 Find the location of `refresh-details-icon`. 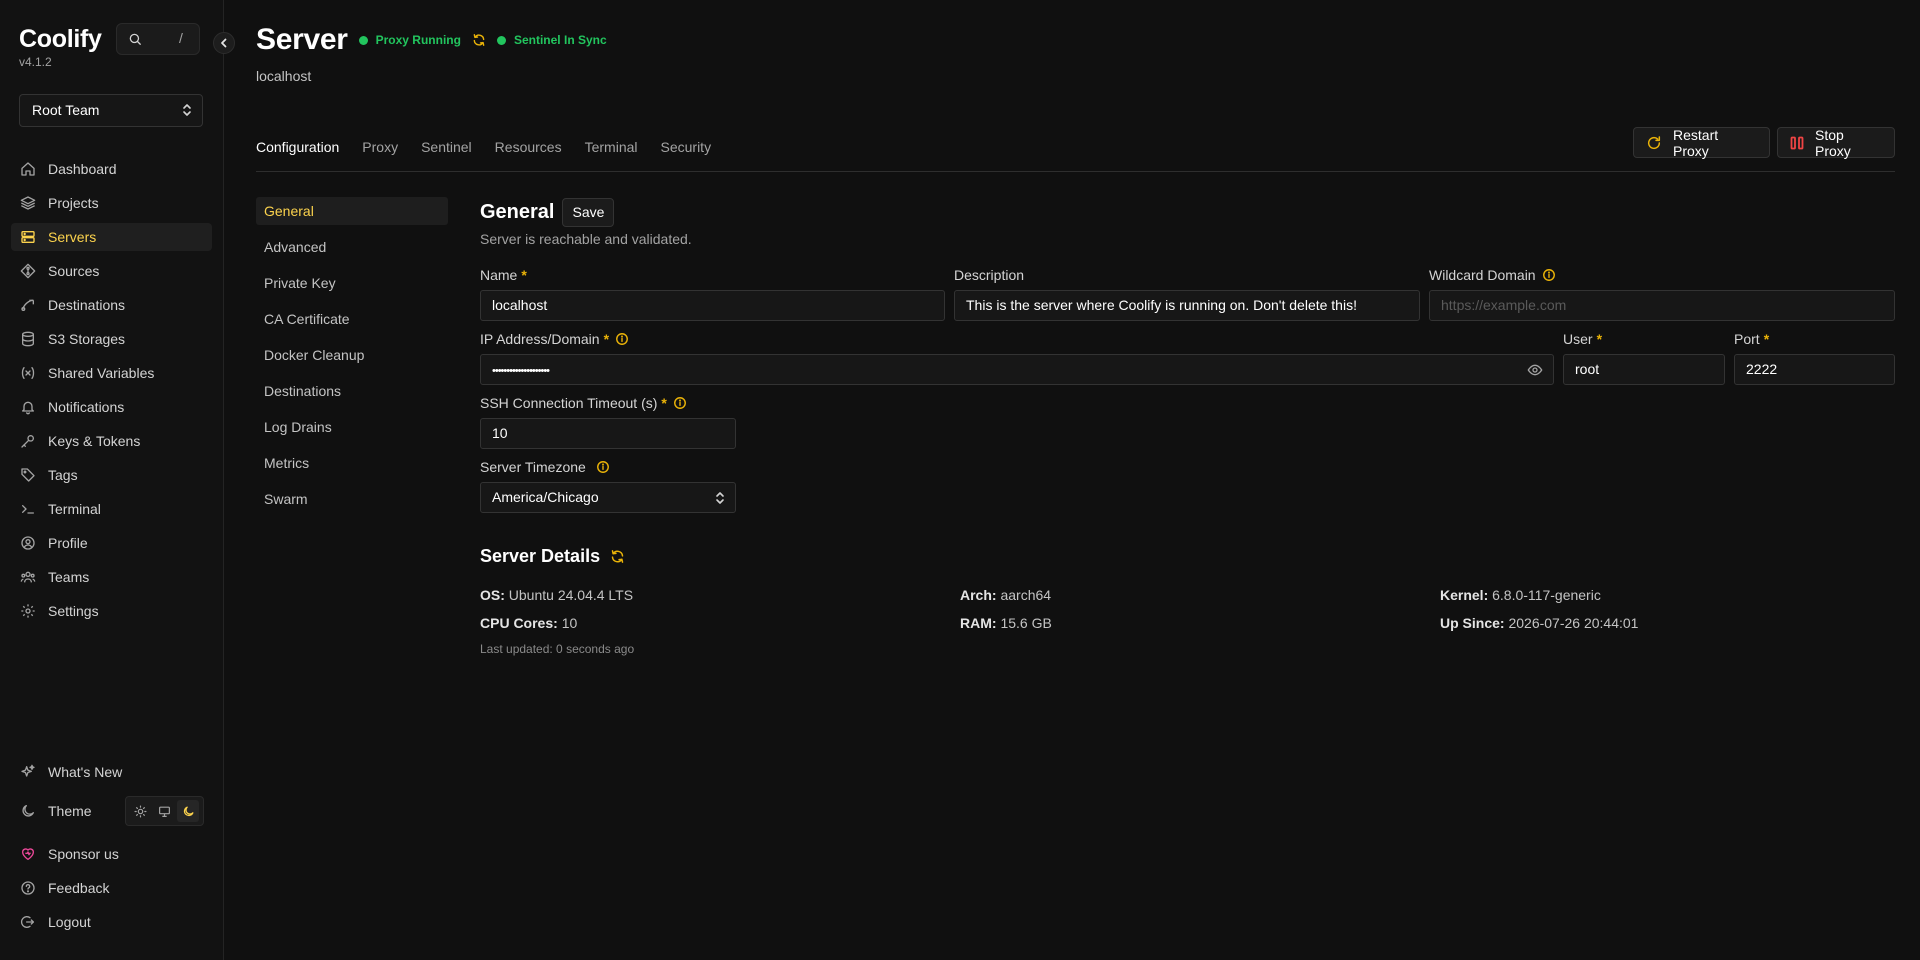

refresh-details-icon is located at coordinates (617, 556).